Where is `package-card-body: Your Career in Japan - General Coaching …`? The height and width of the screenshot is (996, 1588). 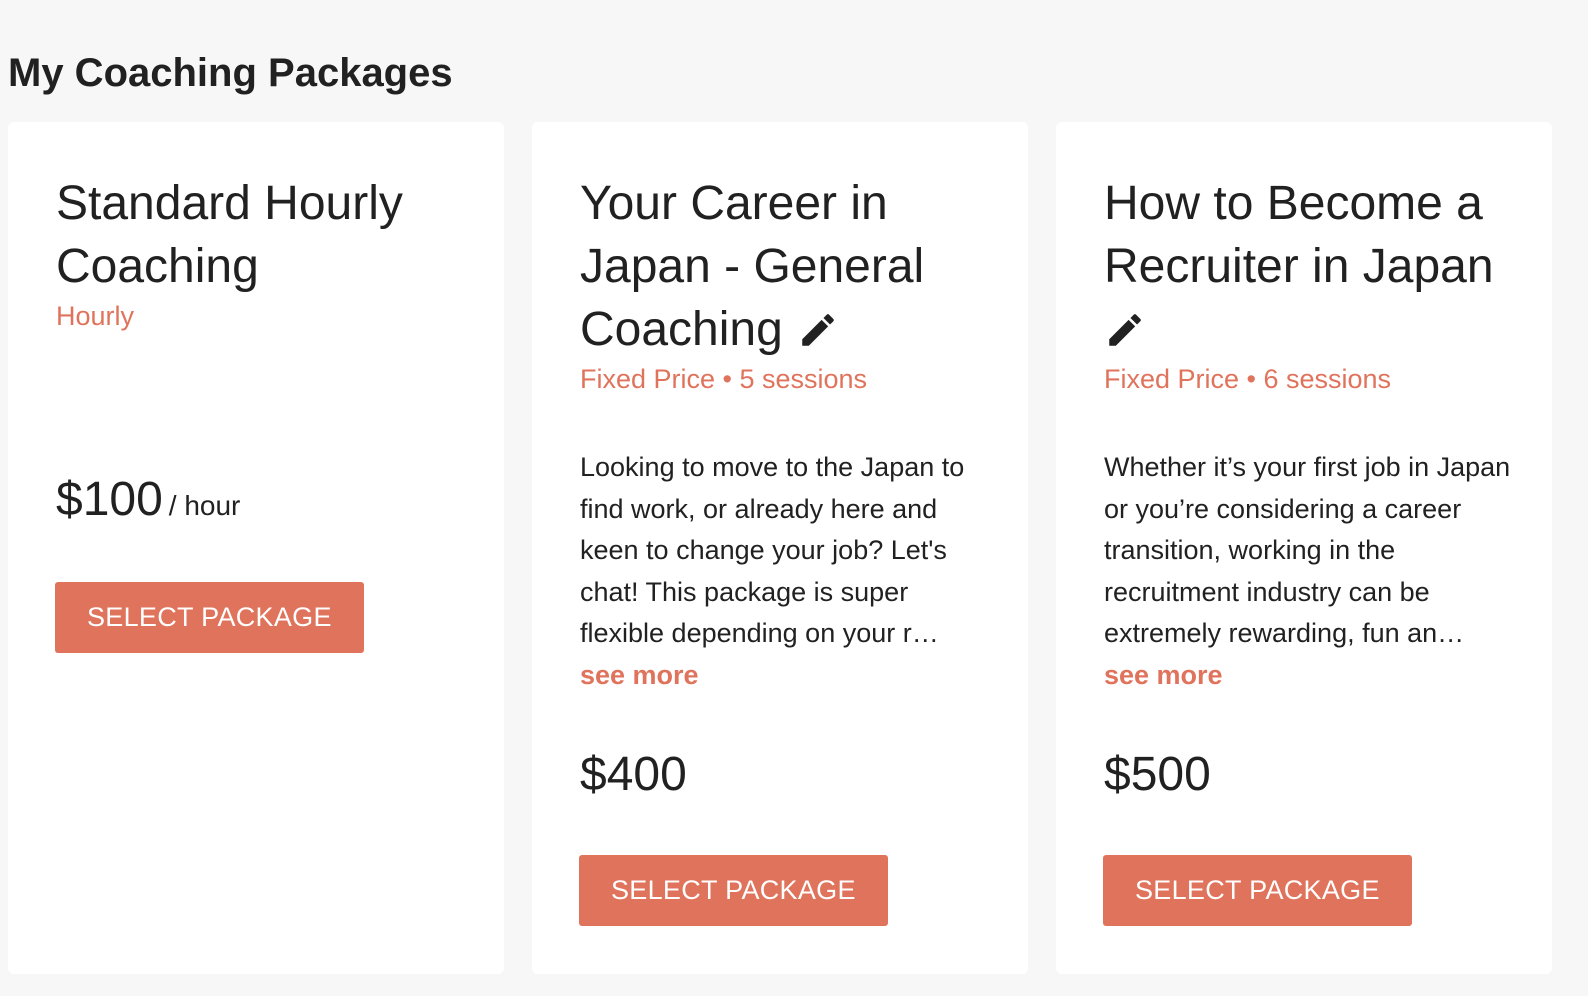
package-card-body: Your Career in Japan - General Coaching … is located at coordinates (786, 434).